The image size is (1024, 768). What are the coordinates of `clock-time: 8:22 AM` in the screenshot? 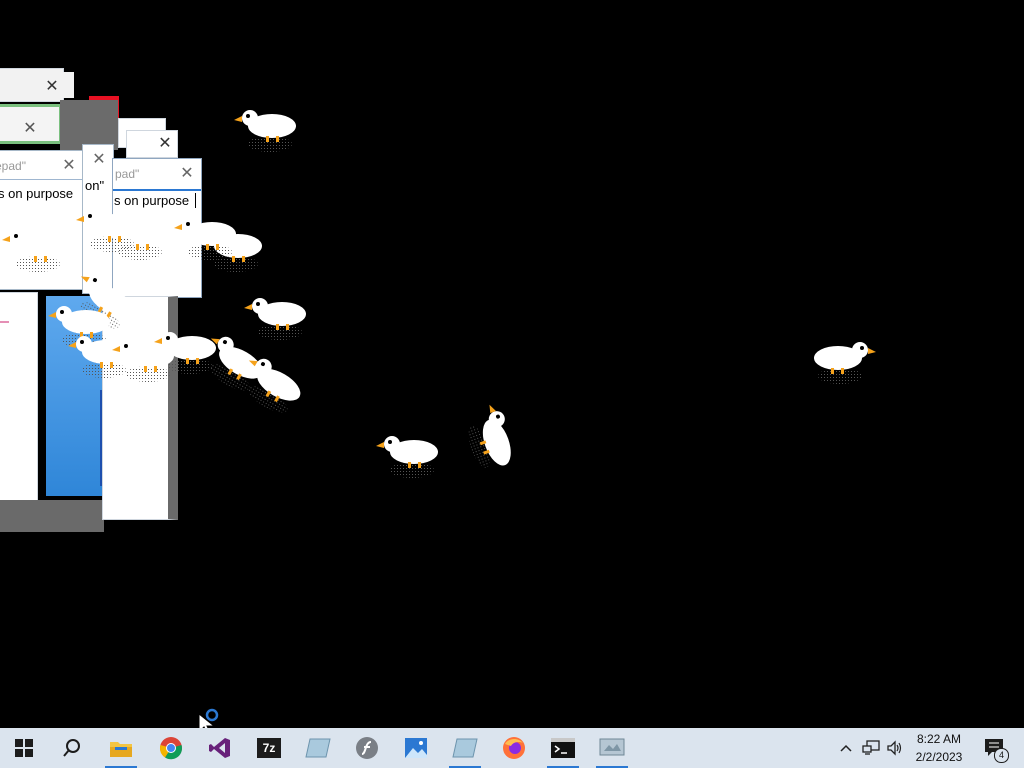 It's located at (939, 739).